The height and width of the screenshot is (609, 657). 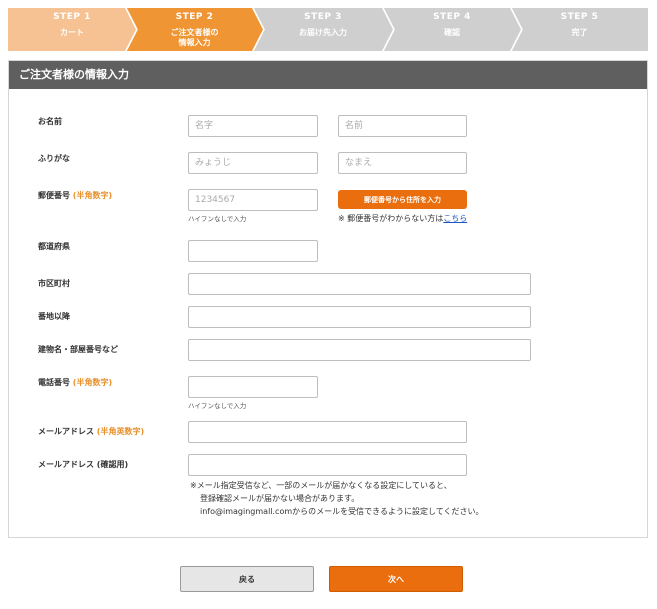 I want to click on step-5-number: STEP 5, so click(x=579, y=17).